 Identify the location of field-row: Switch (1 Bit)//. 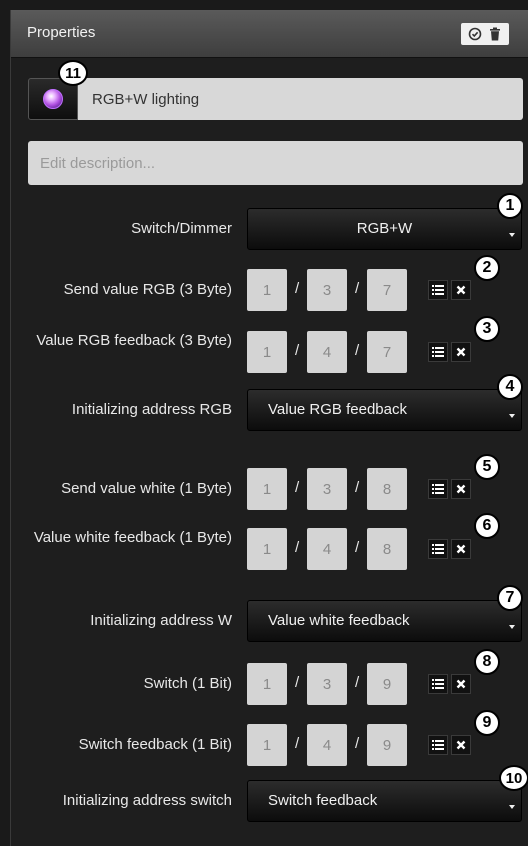
(269, 688).